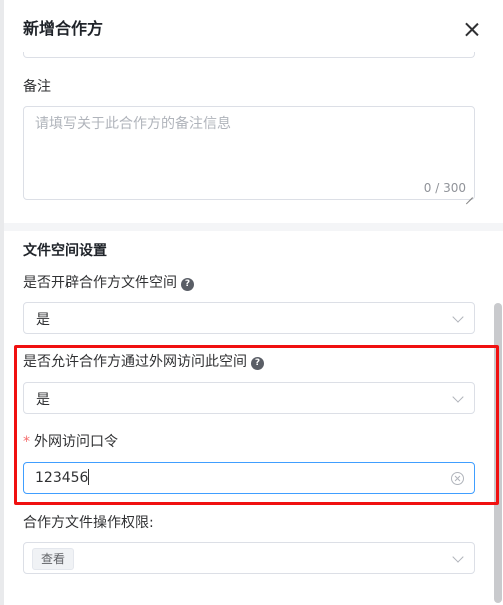  Describe the element at coordinates (88, 523) in the screenshot. I see `permission-label: 合作方文件操作权限:` at that location.